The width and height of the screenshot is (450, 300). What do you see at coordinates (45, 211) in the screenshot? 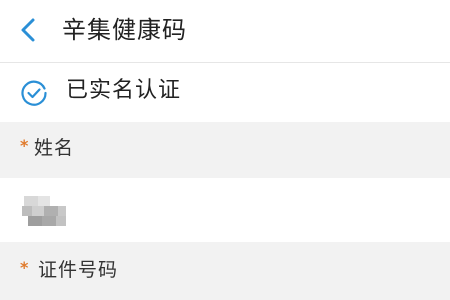
I see `blurred-name-value` at bounding box center [45, 211].